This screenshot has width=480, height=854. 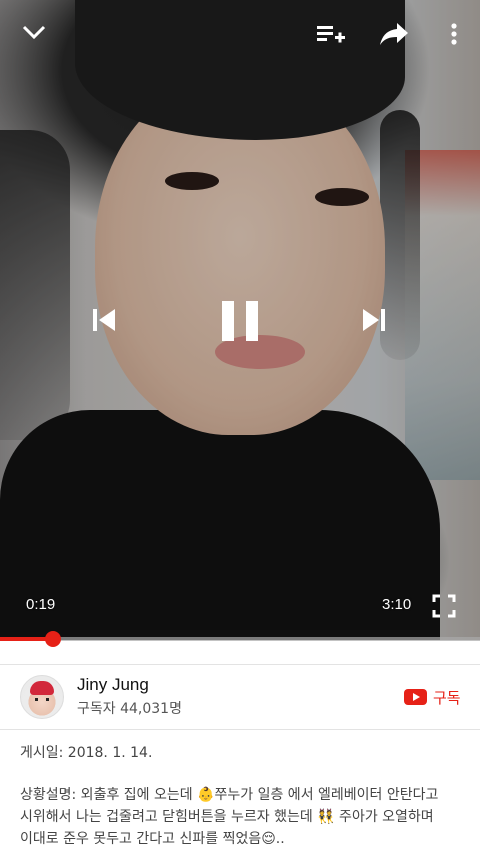 I want to click on minimize-button, so click(x=34, y=32).